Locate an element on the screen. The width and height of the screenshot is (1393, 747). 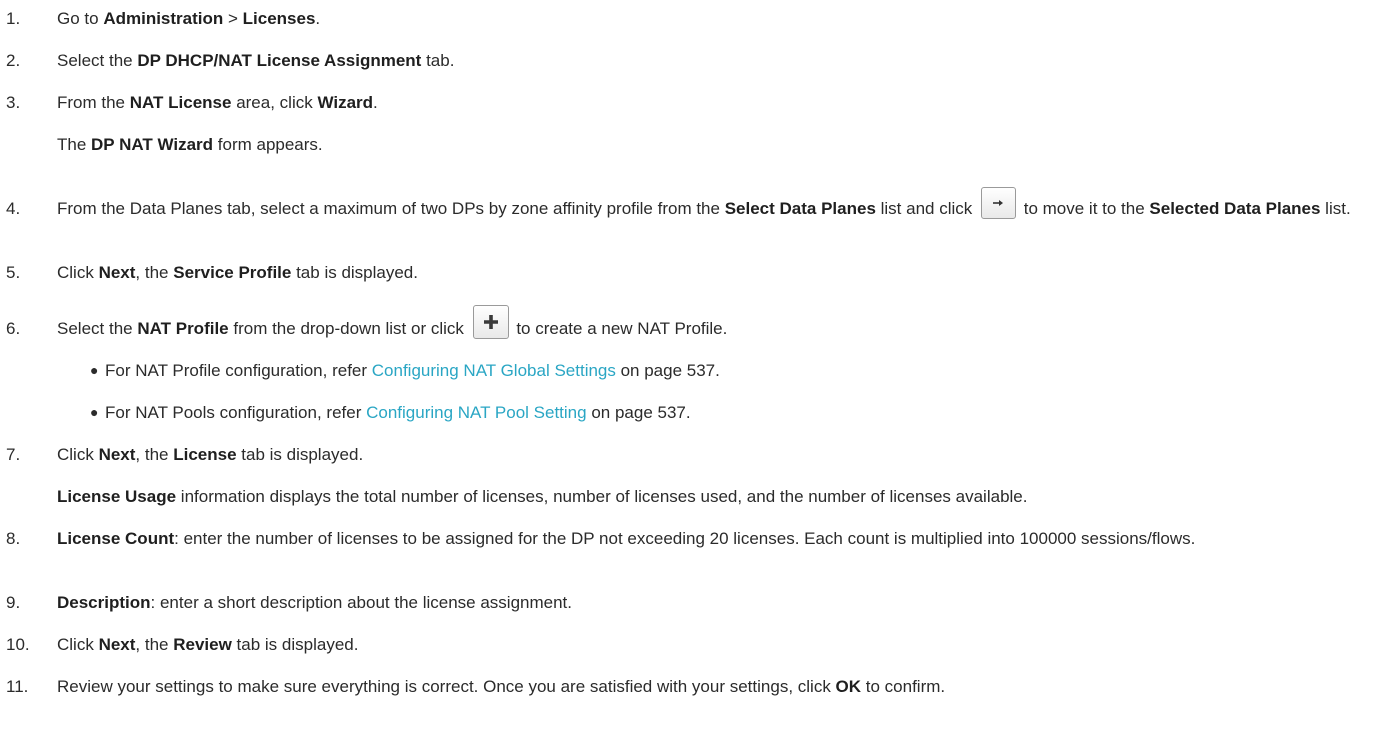
ui-term: Administration is located at coordinates (163, 18).